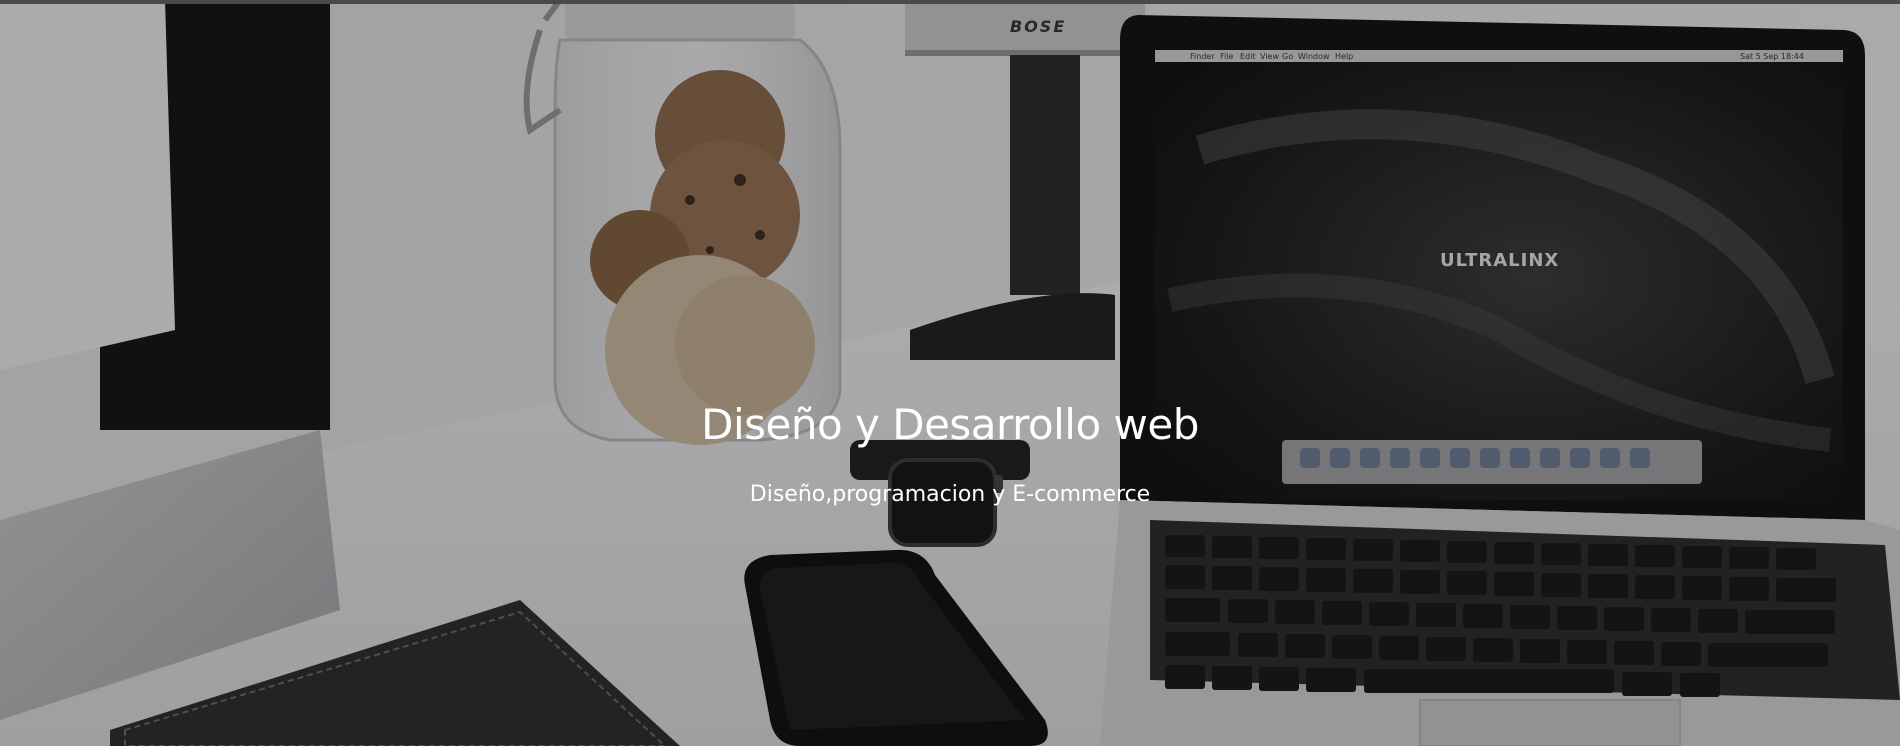  What do you see at coordinates (950, 424) in the screenshot?
I see `hero-title: Diseño y Desarrollo web` at bounding box center [950, 424].